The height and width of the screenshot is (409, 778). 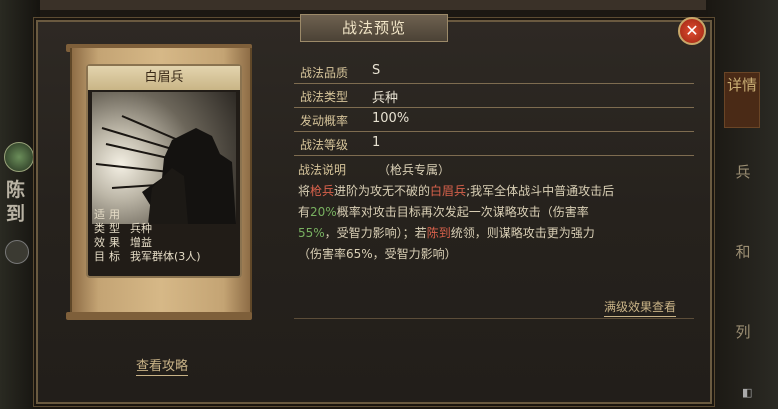 What do you see at coordinates (522, 233) in the screenshot?
I see `description-segment: 统领，则谋略攻击更为强力` at bounding box center [522, 233].